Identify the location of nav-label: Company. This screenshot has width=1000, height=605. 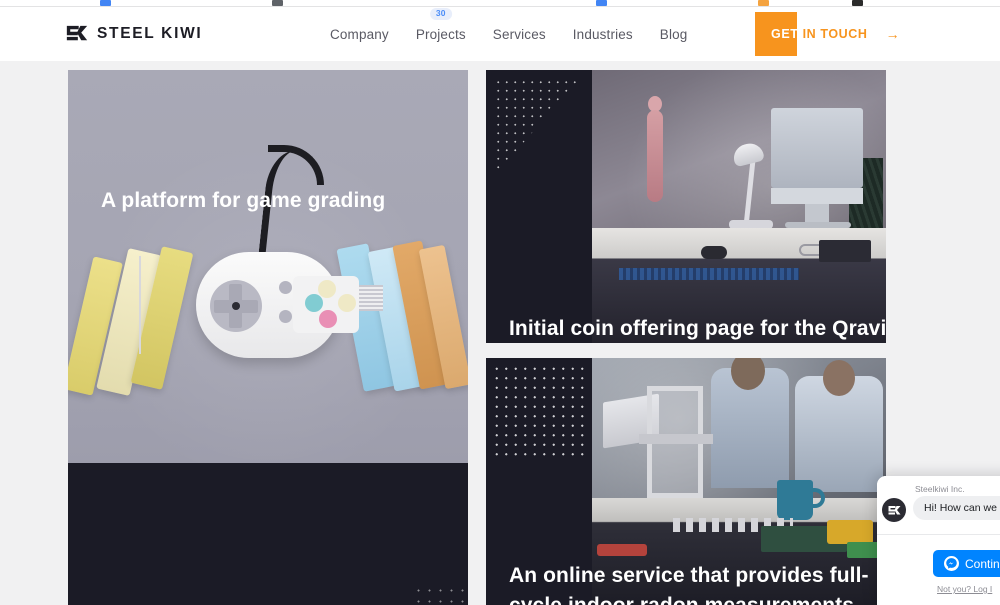
(359, 34).